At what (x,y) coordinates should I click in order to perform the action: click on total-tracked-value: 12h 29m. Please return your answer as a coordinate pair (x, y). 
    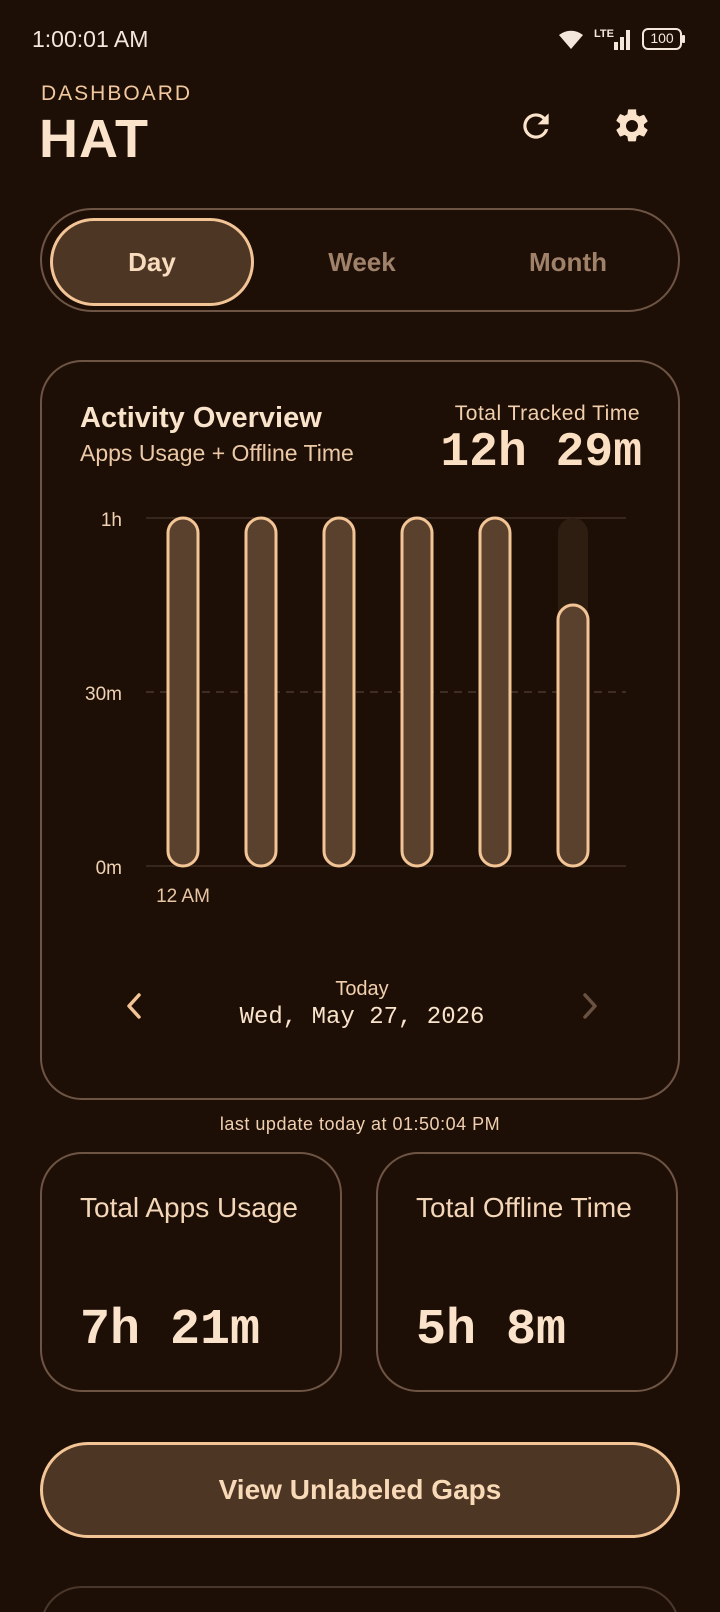
    Looking at the image, I should click on (541, 453).